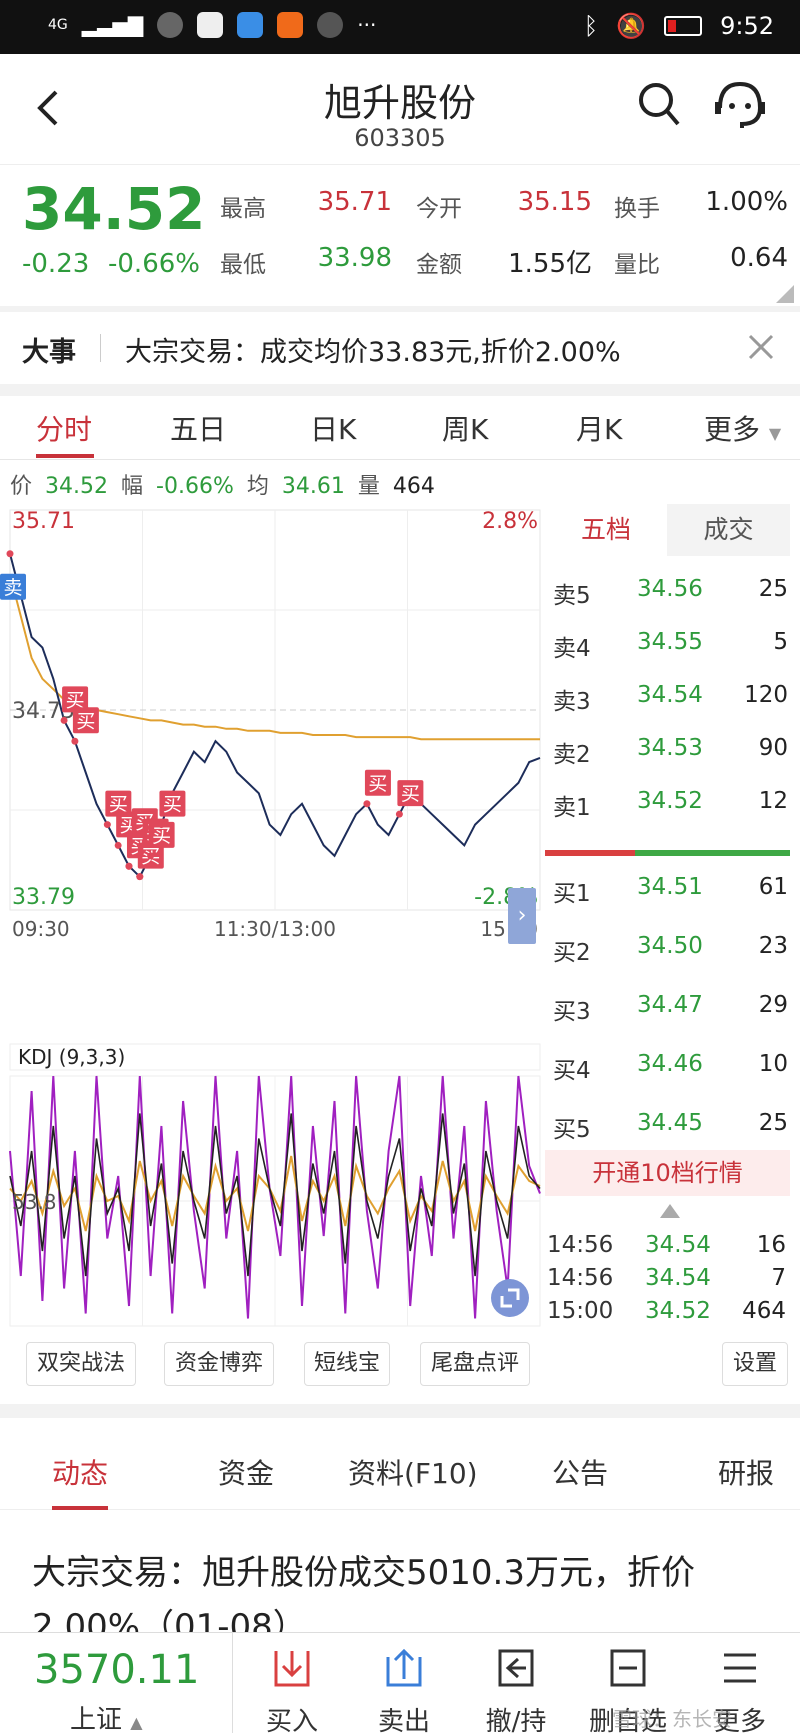  What do you see at coordinates (195, 486) in the screenshot?
I see `info-range: -0.66%` at bounding box center [195, 486].